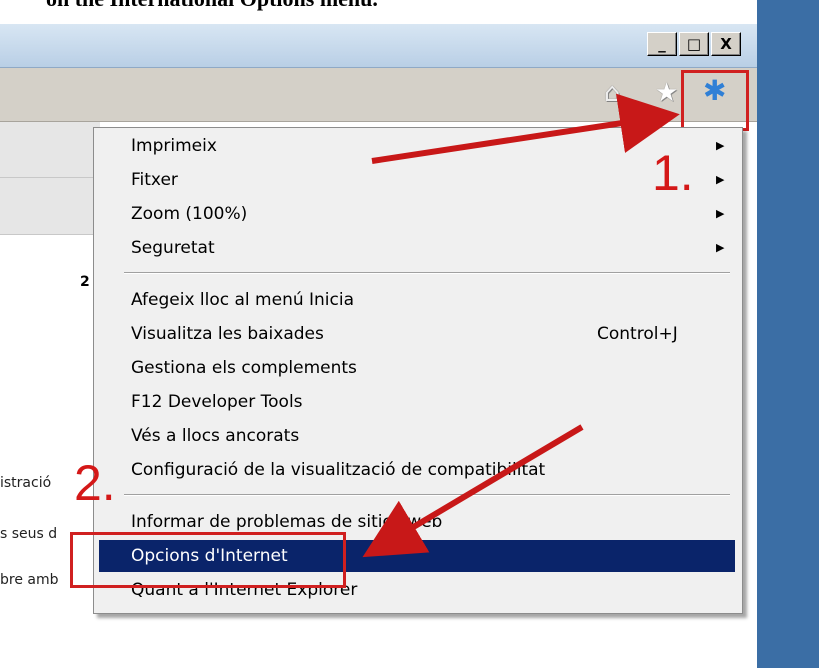 Image resolution: width=819 pixels, height=668 pixels. Describe the element at coordinates (473, 491) in the screenshot. I see `step2-arrow` at that location.